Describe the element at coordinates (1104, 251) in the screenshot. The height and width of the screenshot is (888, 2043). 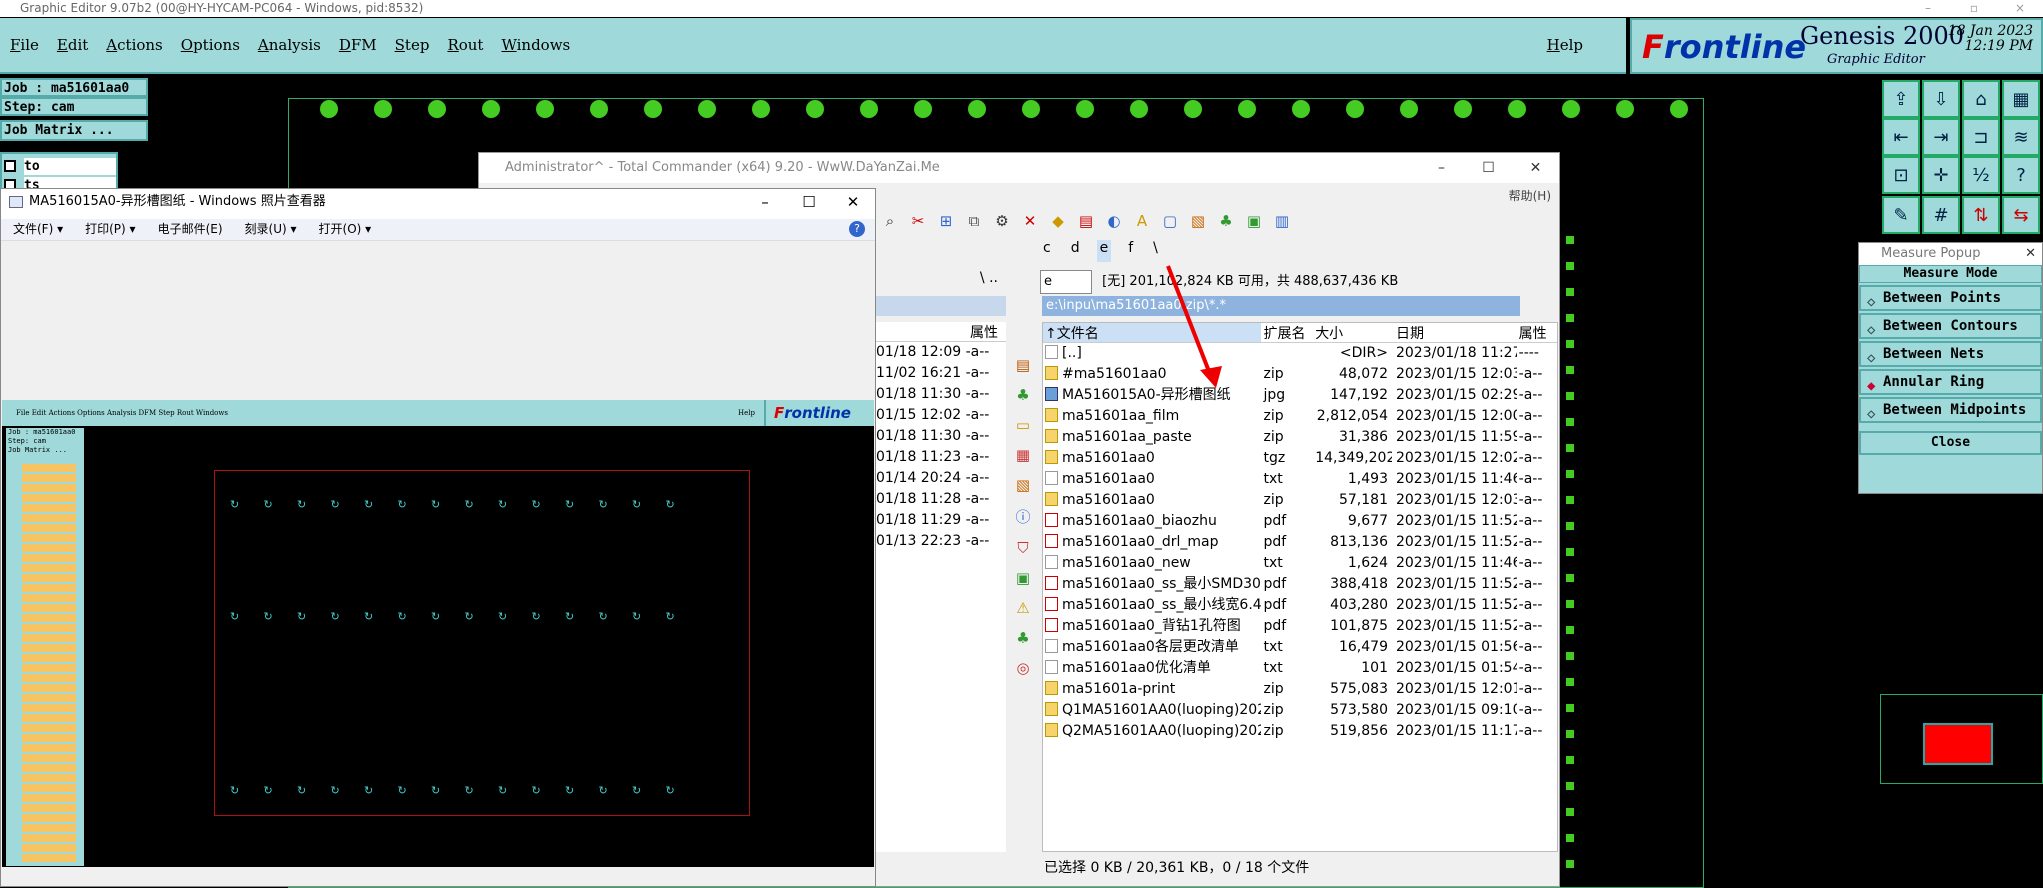
I see `drive-e: e` at that location.